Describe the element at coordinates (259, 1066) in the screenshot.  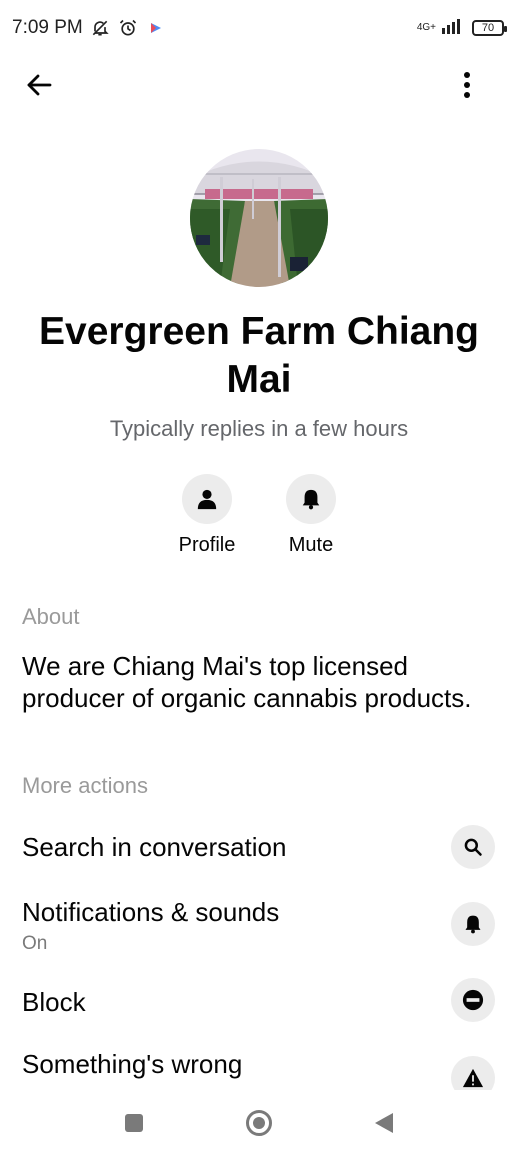
I see `action-something-wrong: Something's wrong` at that location.